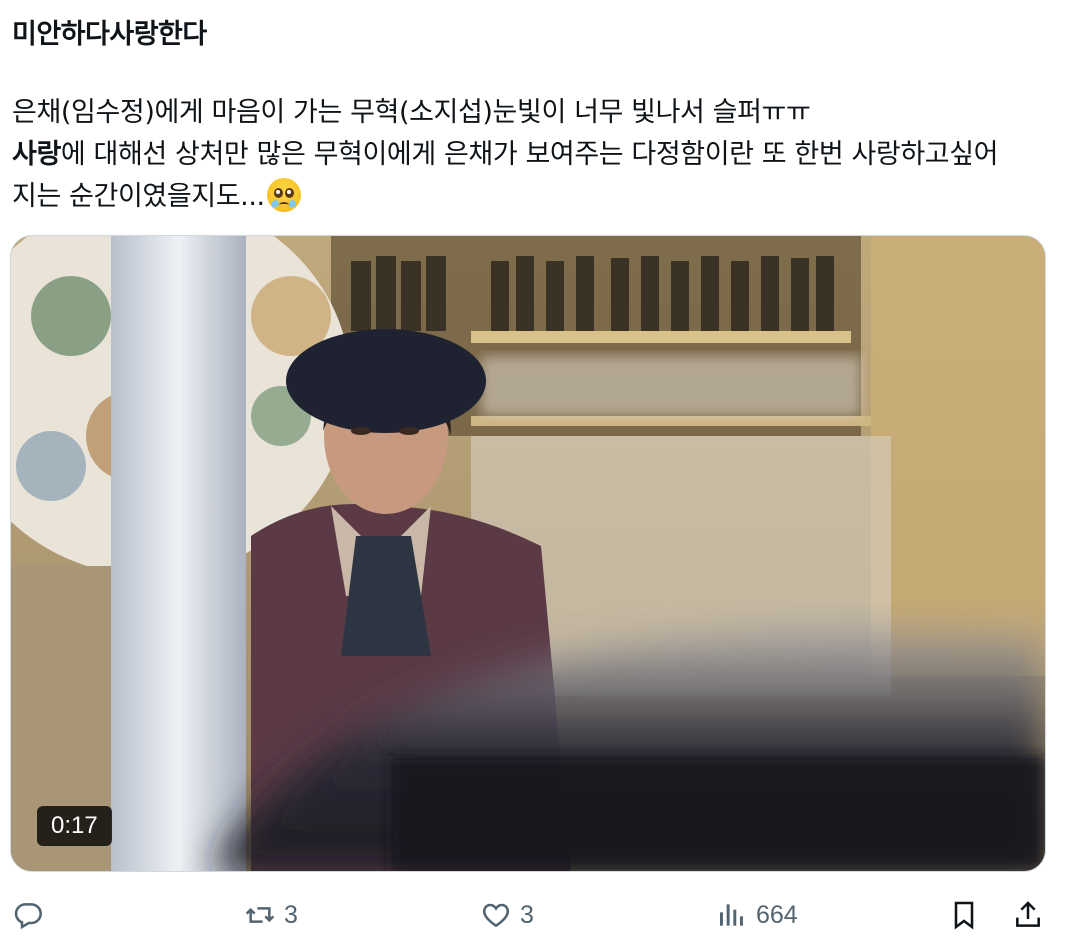 Image resolution: width=1078 pixels, height=938 pixels. I want to click on post-line-1: 은채(임수정)에게 마음이 가는 무혁(소지섭)눈빛이 너무 빛나서 슬퍼ㅠㅠ, so click(411, 112).